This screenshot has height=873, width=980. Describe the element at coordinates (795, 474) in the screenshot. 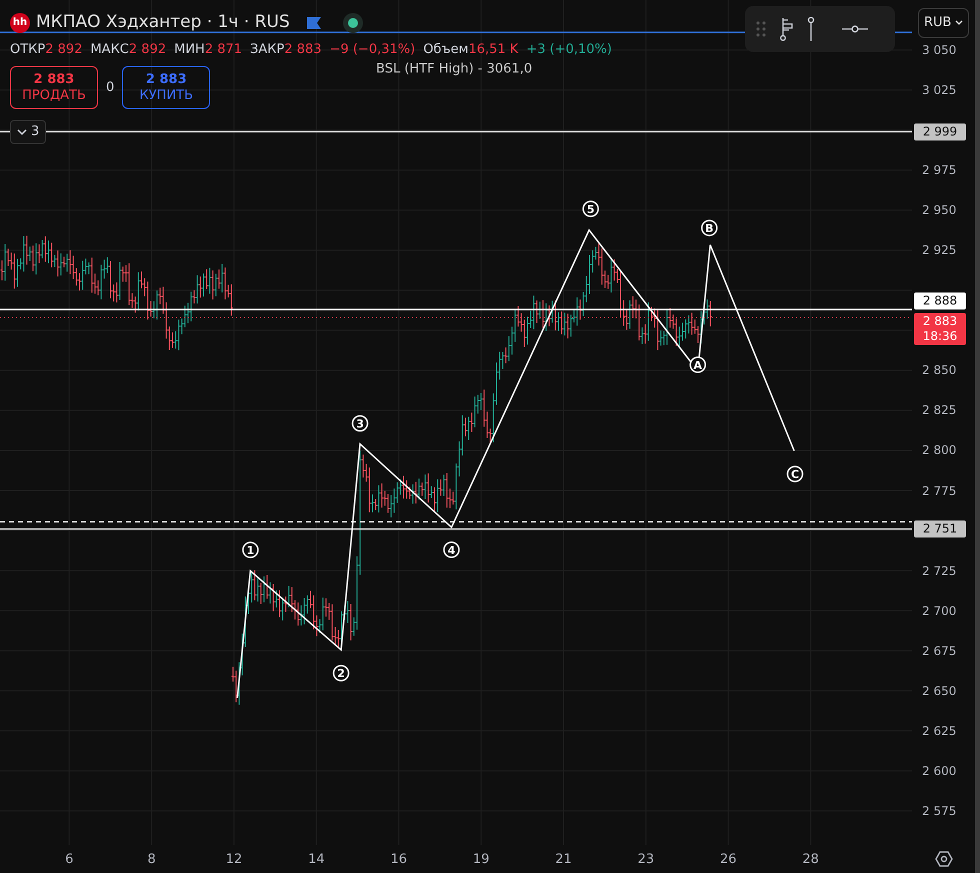

I see `wave-label: C` at that location.